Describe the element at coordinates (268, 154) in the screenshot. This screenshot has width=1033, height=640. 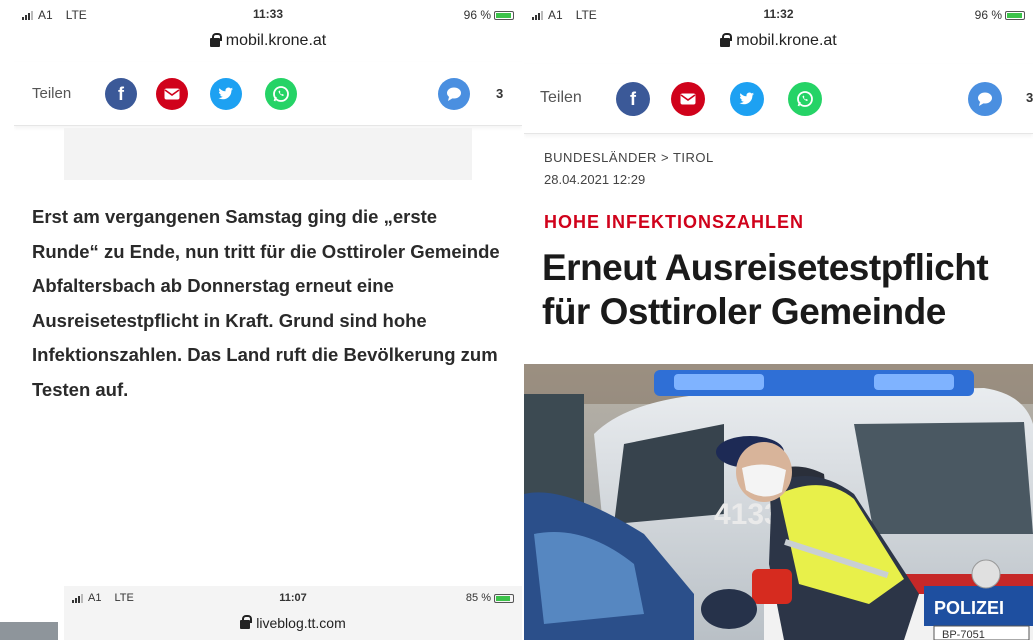
I see `ad-placeholder` at that location.